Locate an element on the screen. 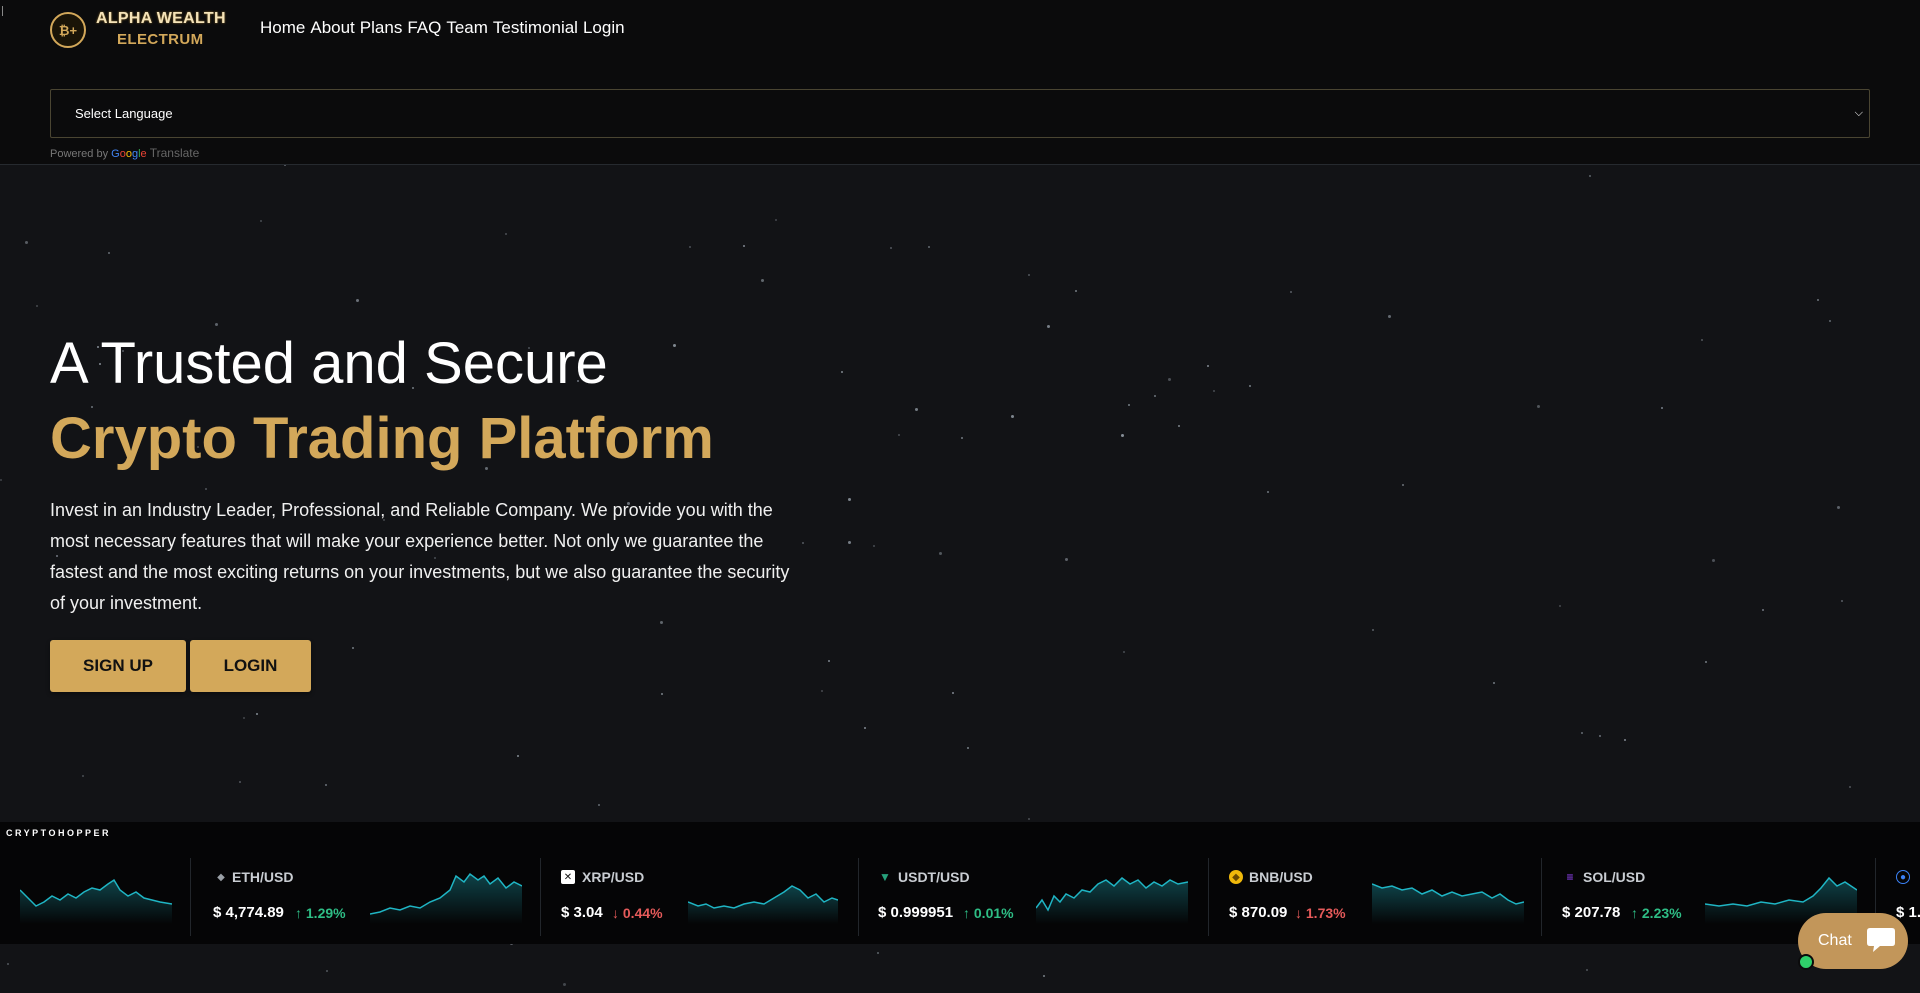 Image resolution: width=1920 pixels, height=993 pixels. ethereum-icon: ◆ is located at coordinates (221, 877).